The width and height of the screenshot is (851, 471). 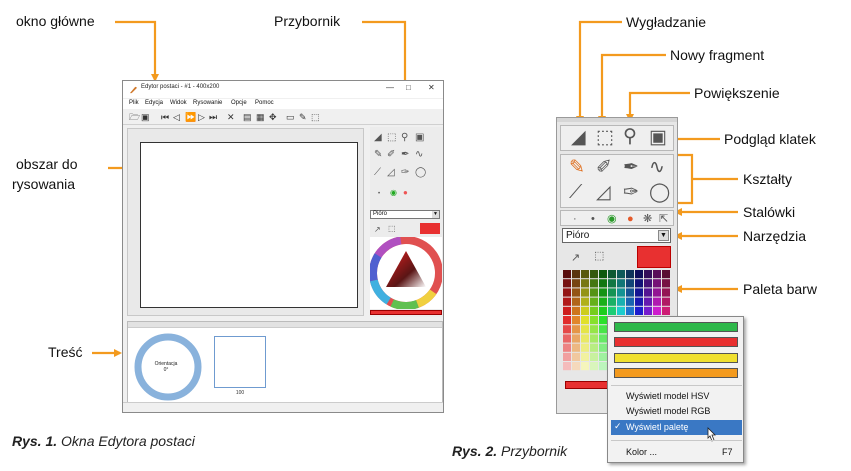 What do you see at coordinates (392, 228) in the screenshot?
I see `color-mode-icon-small: ⬚` at bounding box center [392, 228].